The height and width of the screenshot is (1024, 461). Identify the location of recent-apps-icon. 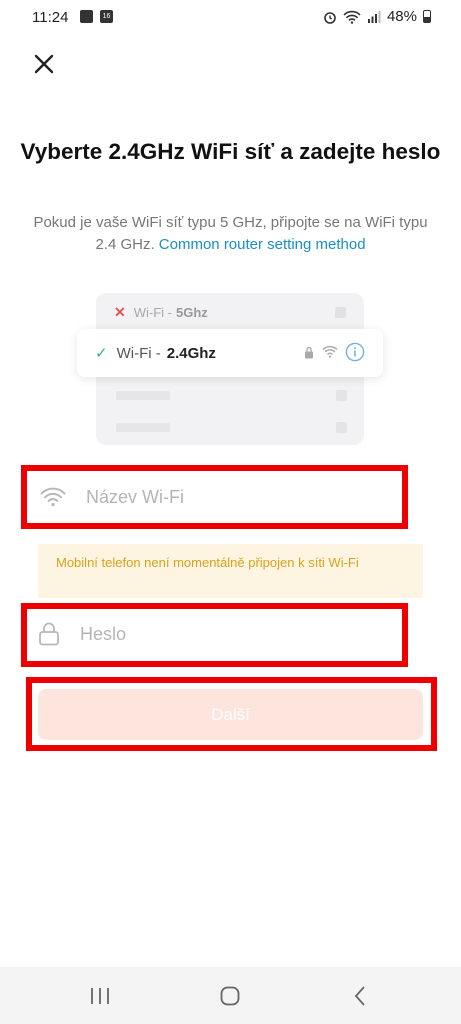
(100, 996).